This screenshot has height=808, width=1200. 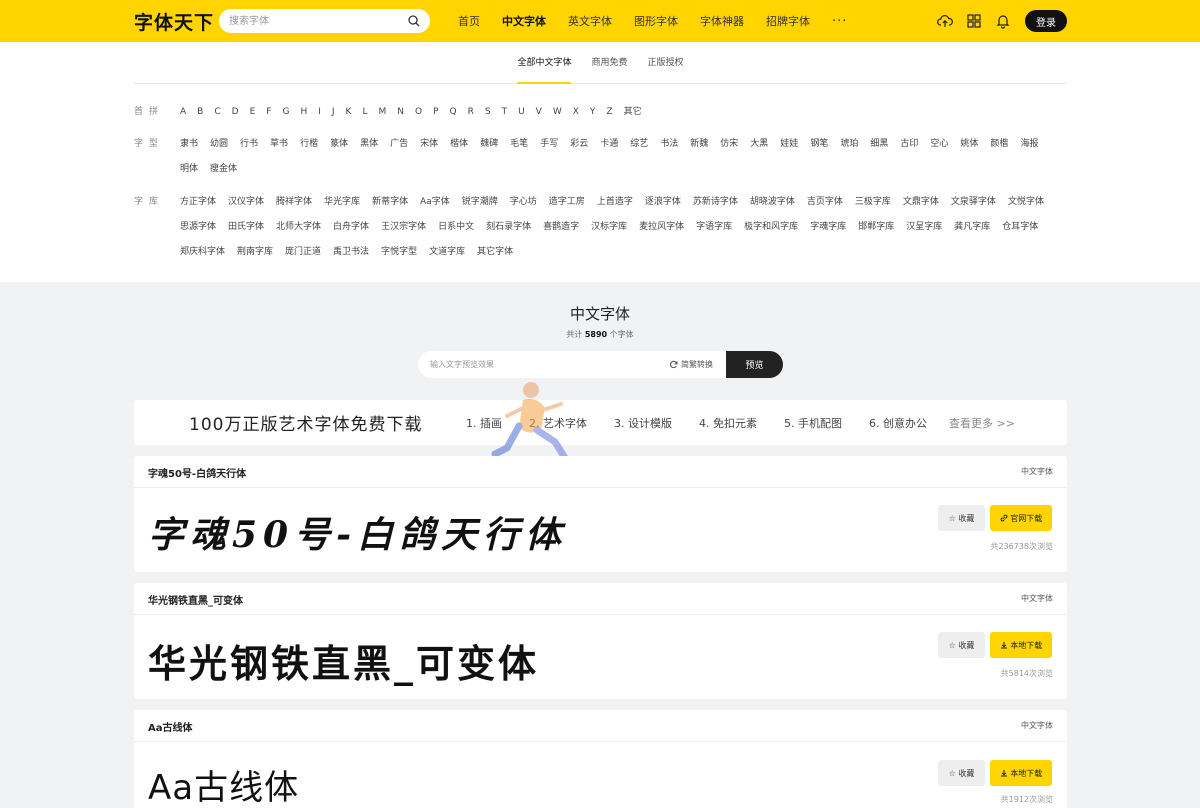 What do you see at coordinates (663, 202) in the screenshot?
I see `font-library-filter-item: 逐浪字体` at bounding box center [663, 202].